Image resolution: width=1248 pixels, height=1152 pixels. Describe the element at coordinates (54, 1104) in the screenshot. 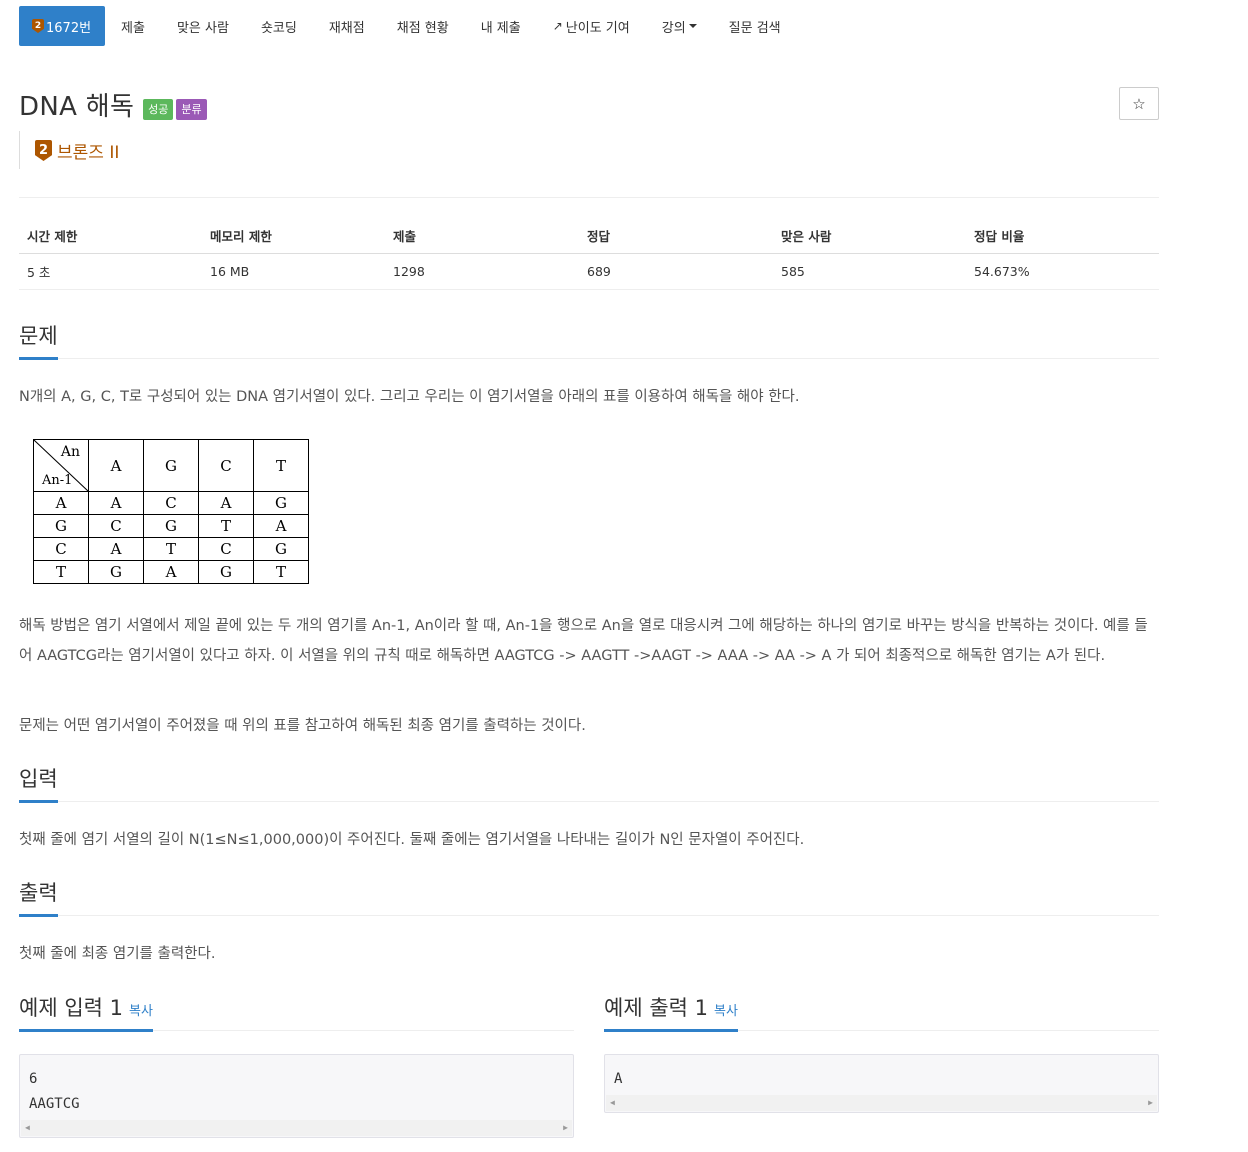

I see `sample-input-line: AAGTCG` at that location.